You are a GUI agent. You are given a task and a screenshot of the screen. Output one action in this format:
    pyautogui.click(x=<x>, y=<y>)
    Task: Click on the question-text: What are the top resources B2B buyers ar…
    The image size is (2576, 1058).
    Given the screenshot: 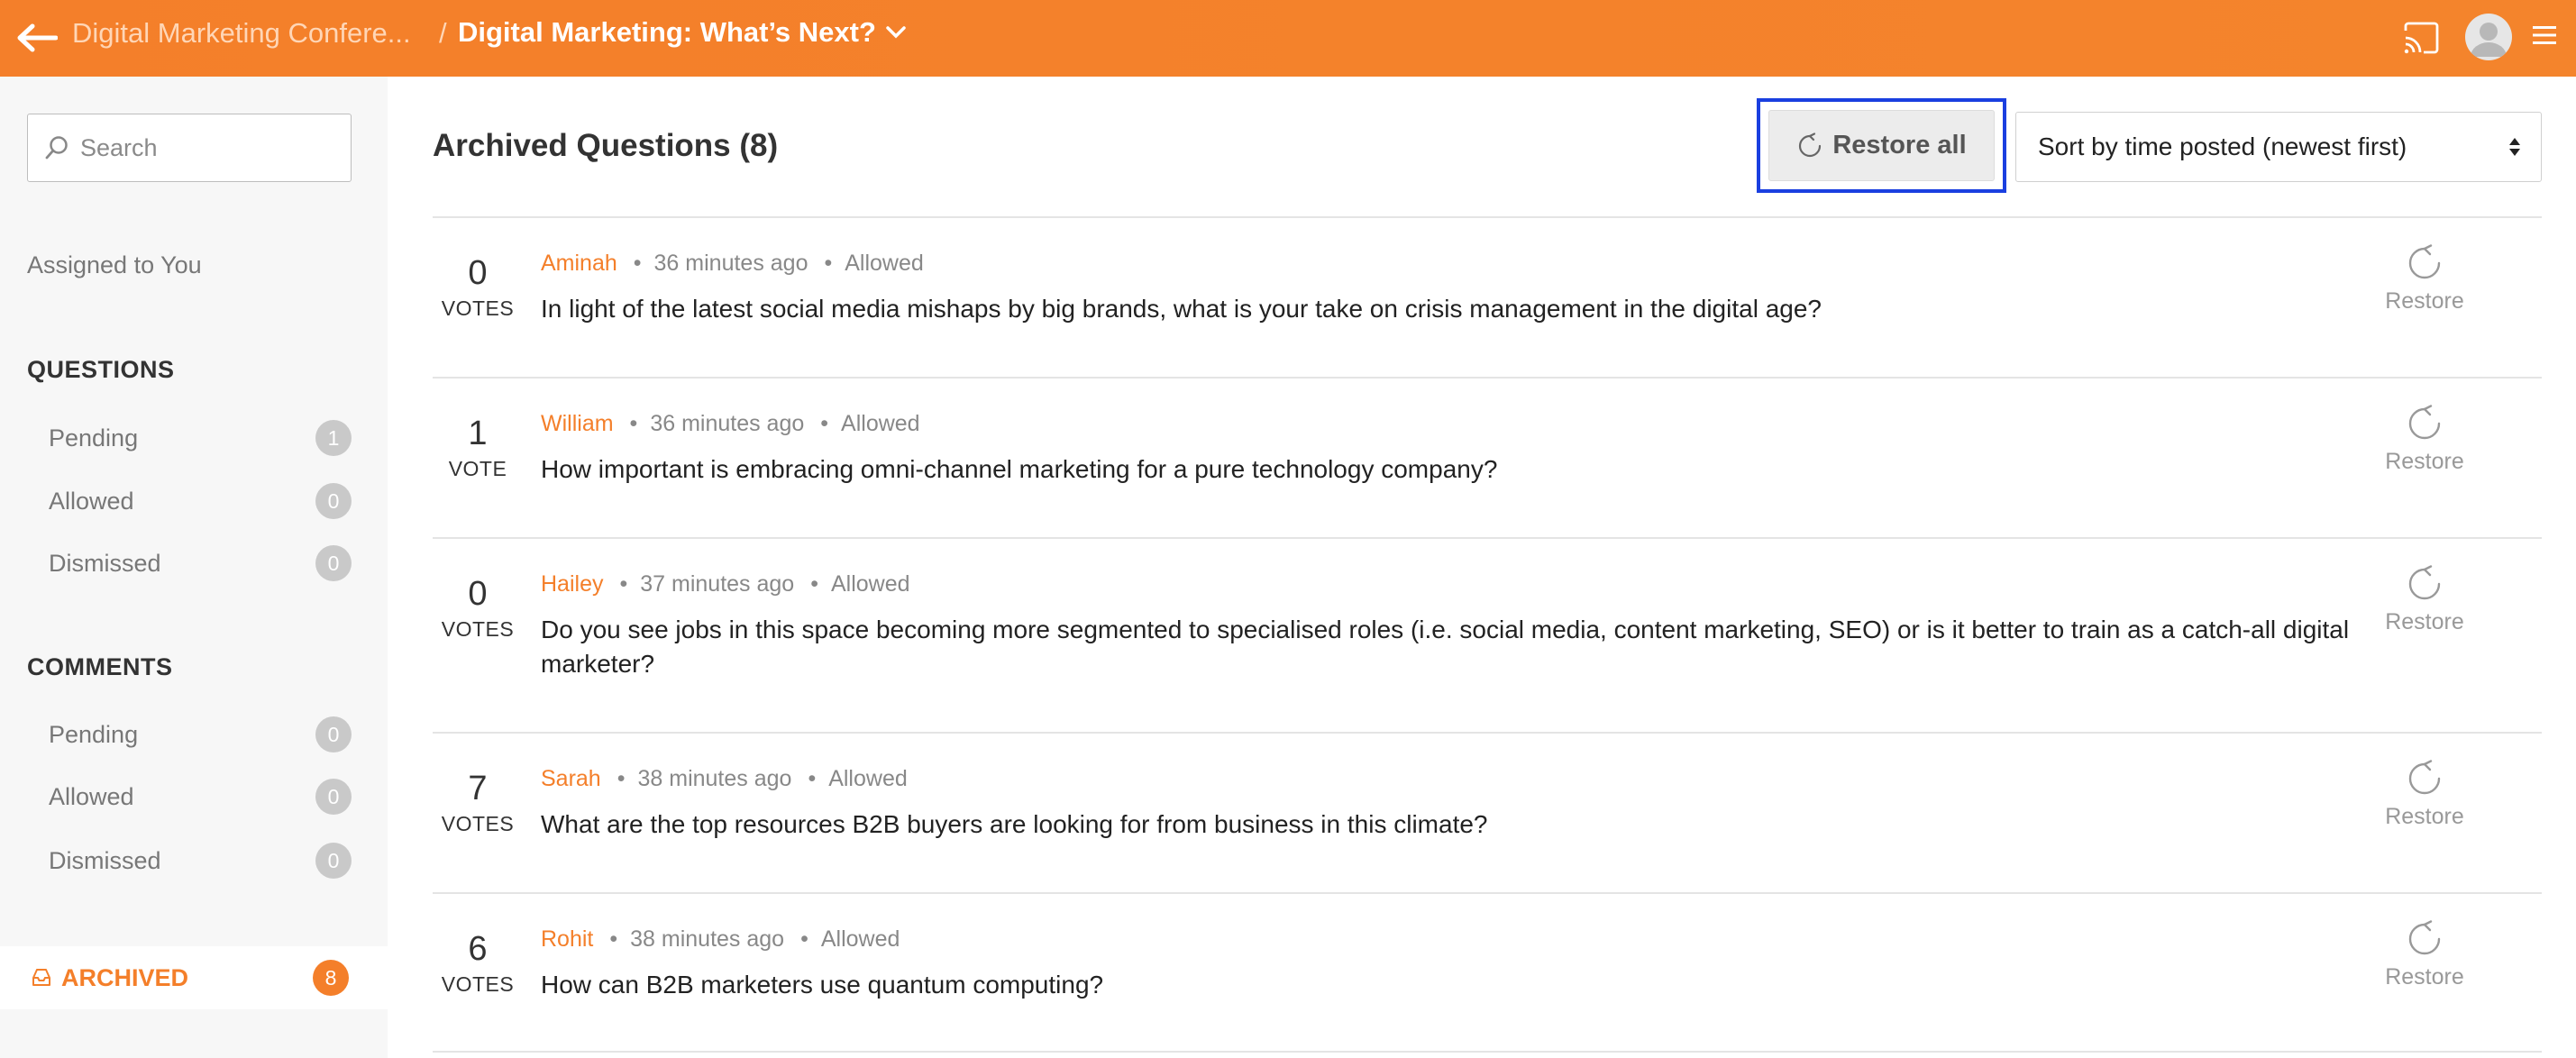 What is the action you would take?
    pyautogui.click(x=1015, y=824)
    